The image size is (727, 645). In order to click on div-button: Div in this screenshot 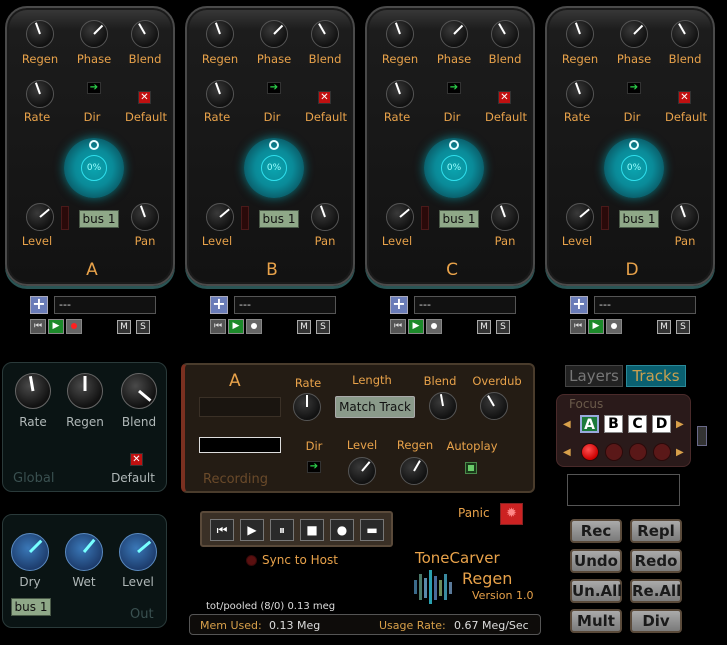, I will do `click(656, 621)`.